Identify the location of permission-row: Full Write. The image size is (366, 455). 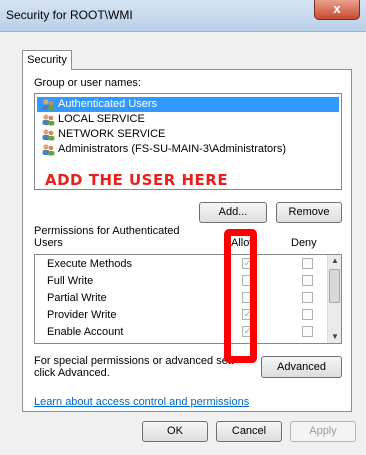
(180, 281).